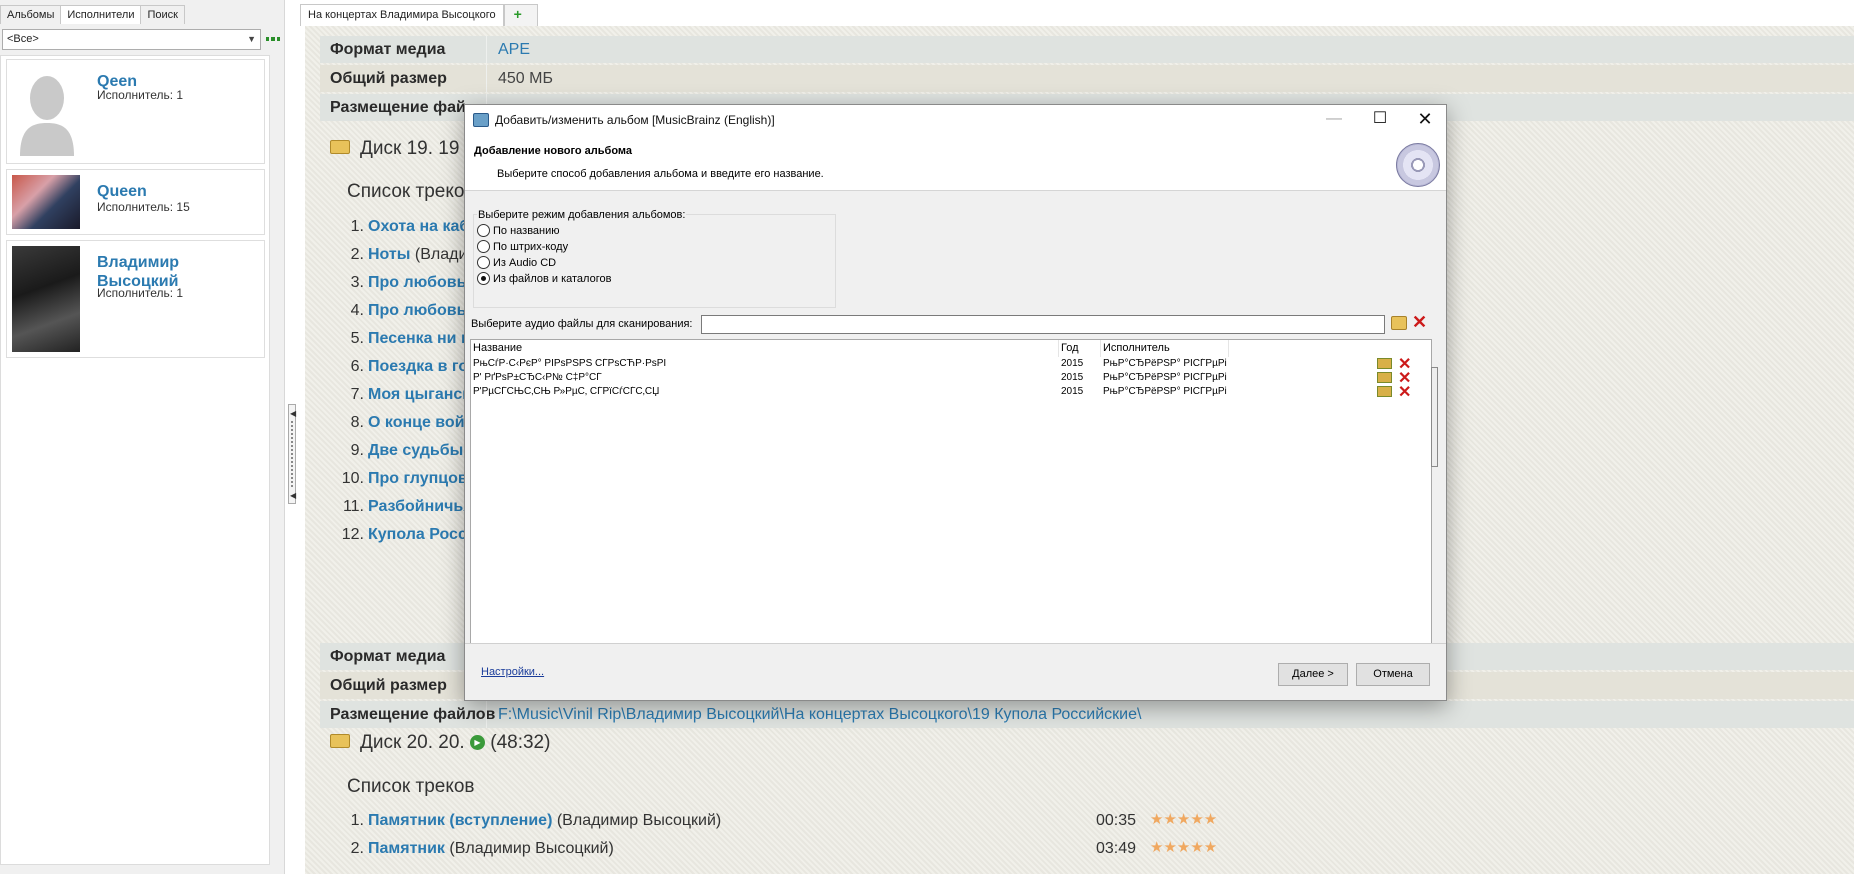 Image resolution: width=1854 pixels, height=874 pixels. Describe the element at coordinates (101, 14) in the screenshot. I see `tab-artists: Исполнители` at that location.